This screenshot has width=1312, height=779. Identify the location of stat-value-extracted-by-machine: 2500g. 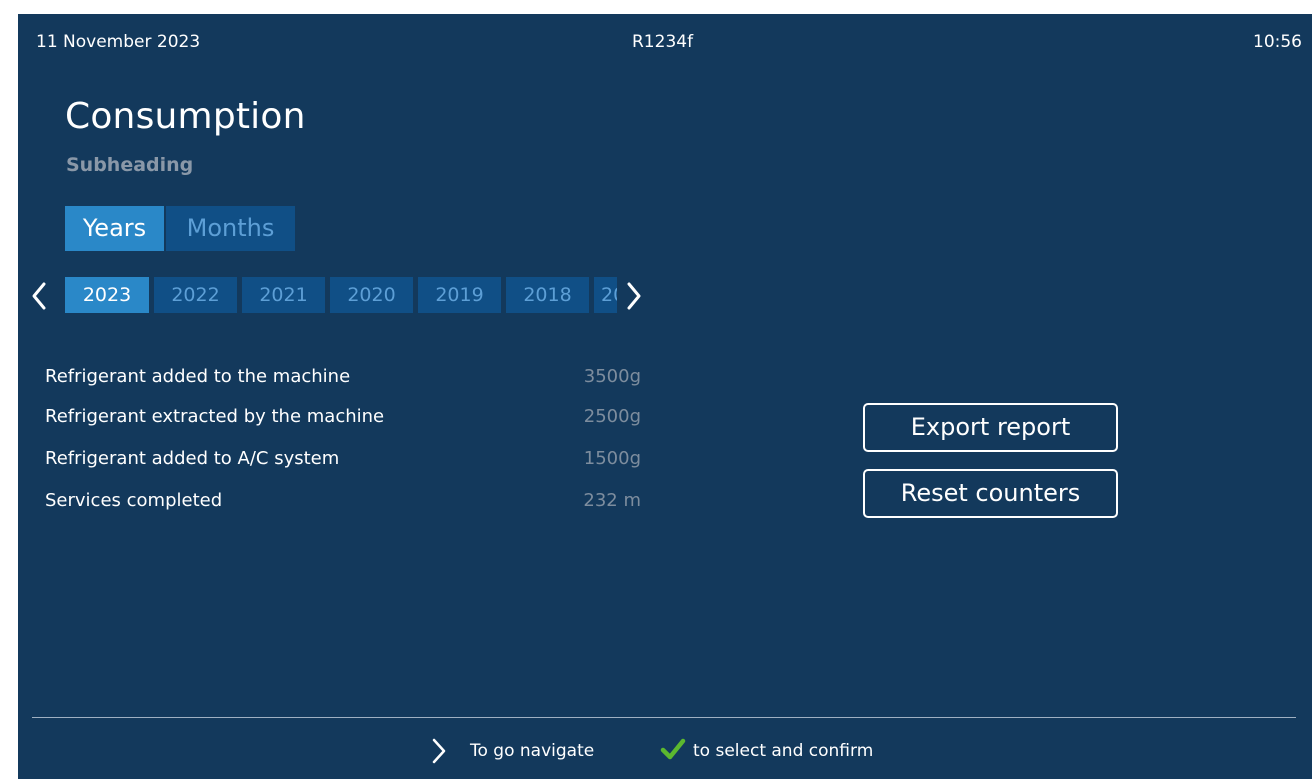
(612, 416).